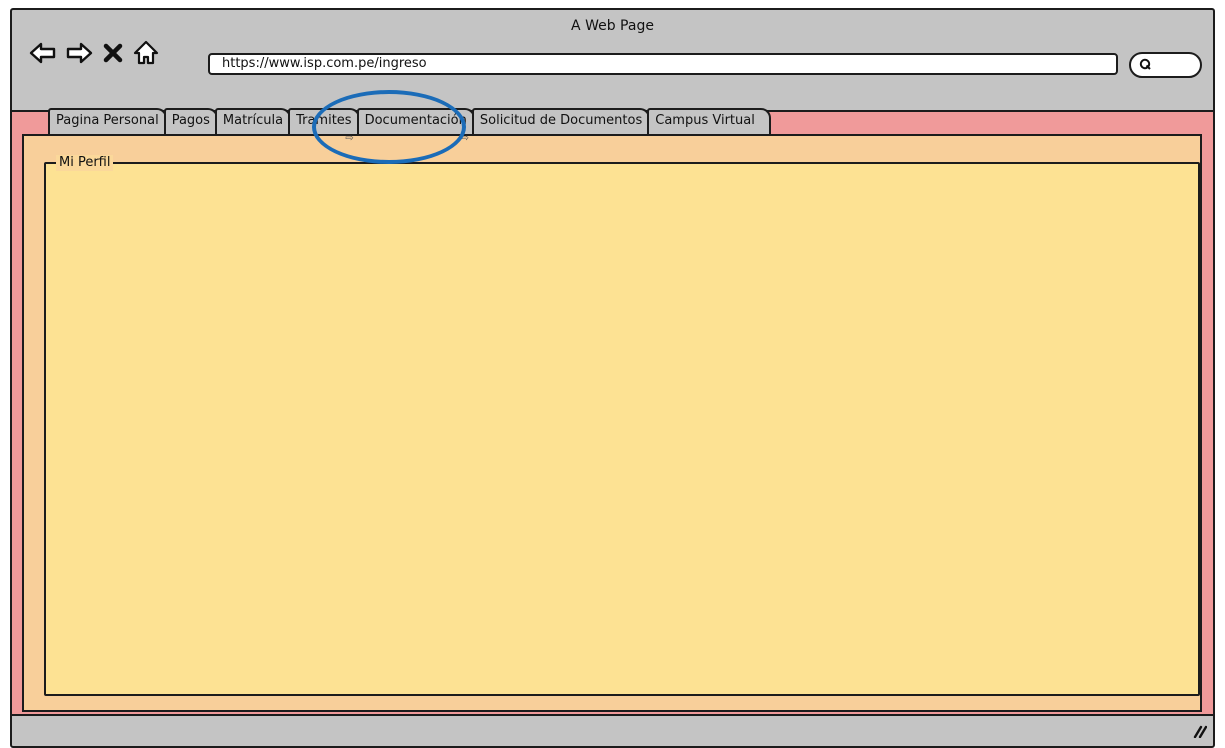  I want to click on tab-matricula: Matrícula, so click(253, 121).